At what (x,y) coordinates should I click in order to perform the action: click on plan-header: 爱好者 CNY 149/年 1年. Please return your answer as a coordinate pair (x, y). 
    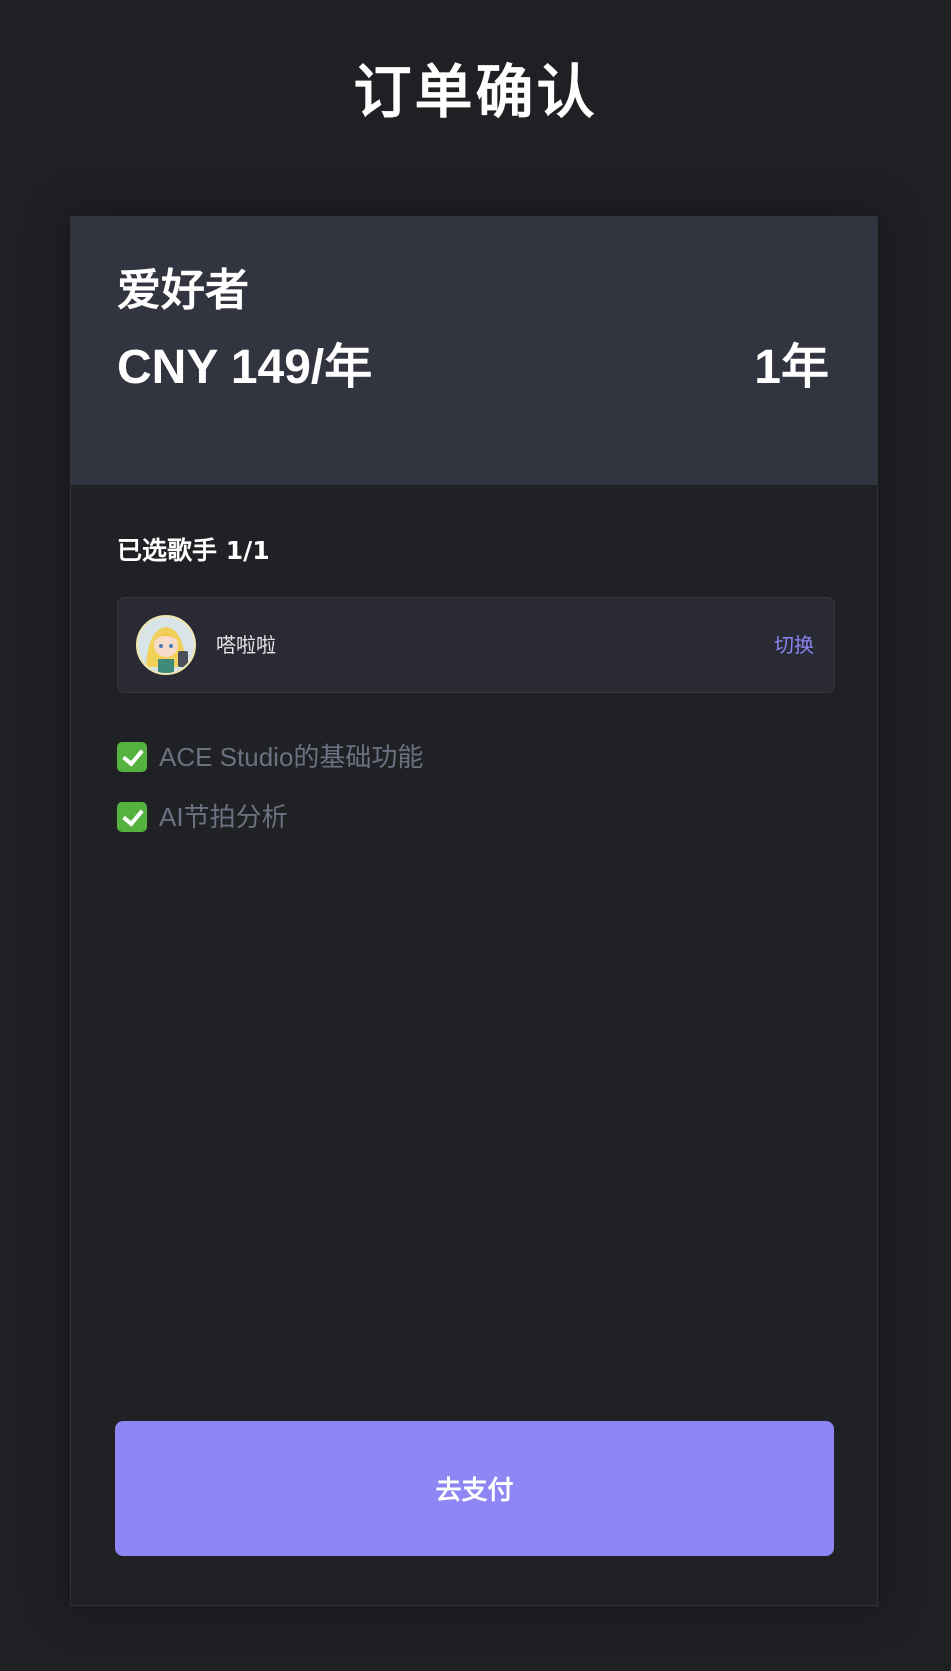
    Looking at the image, I should click on (474, 351).